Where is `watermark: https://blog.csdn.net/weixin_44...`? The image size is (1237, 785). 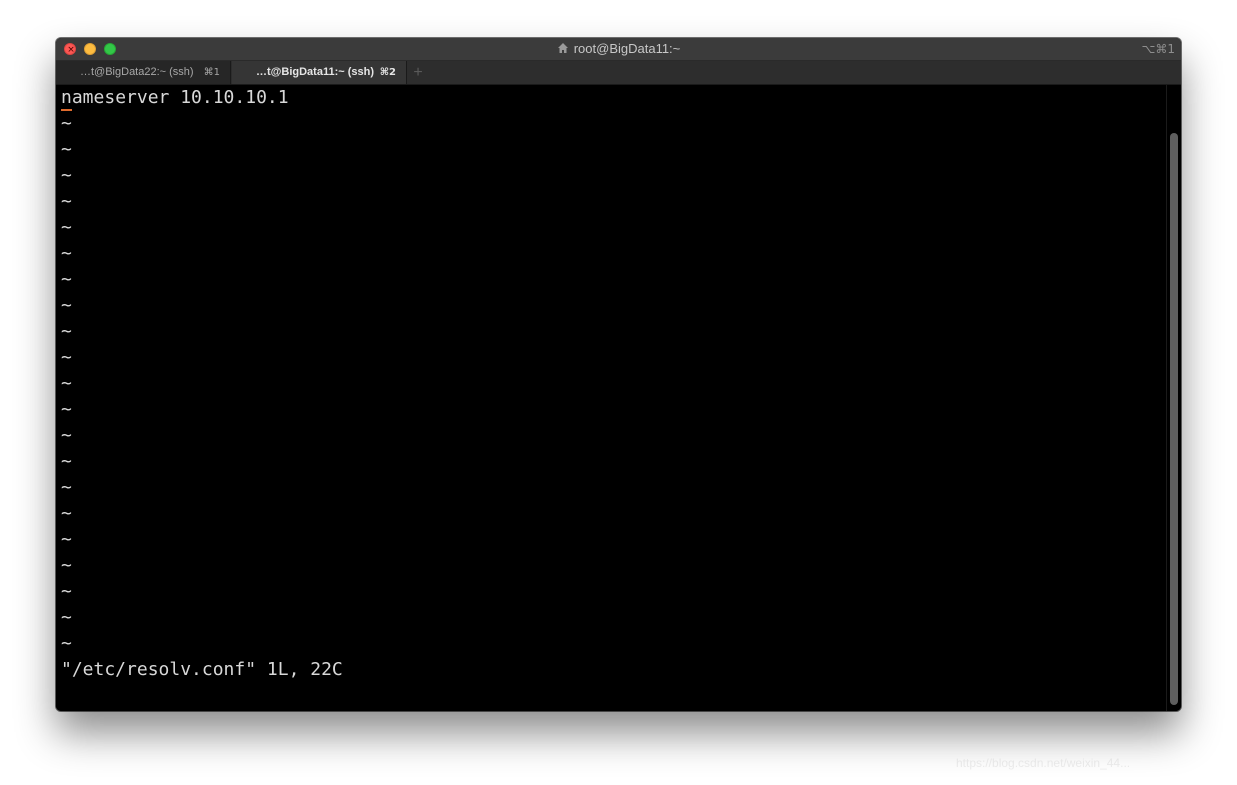 watermark: https://blog.csdn.net/weixin_44... is located at coordinates (1043, 763).